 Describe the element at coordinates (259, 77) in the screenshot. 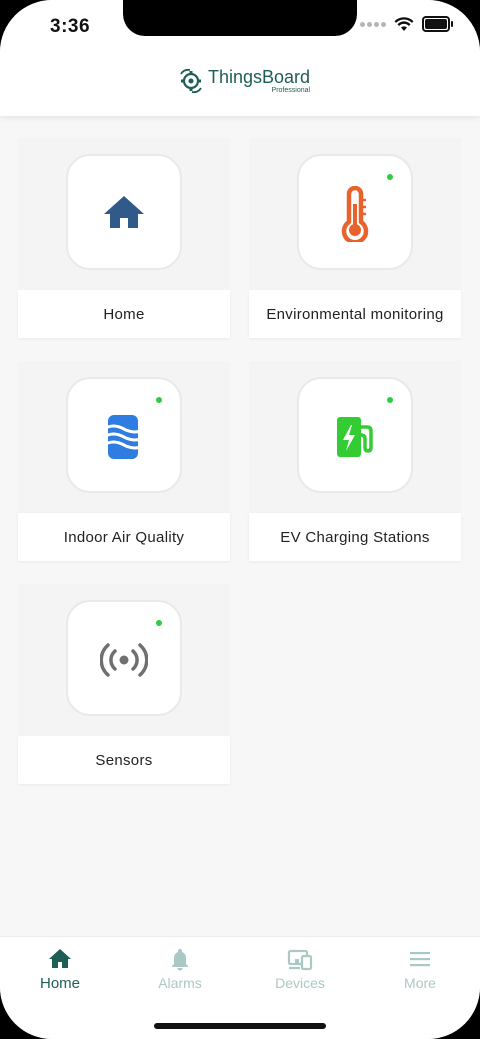

I see `logo-title: ThingsBoard` at that location.